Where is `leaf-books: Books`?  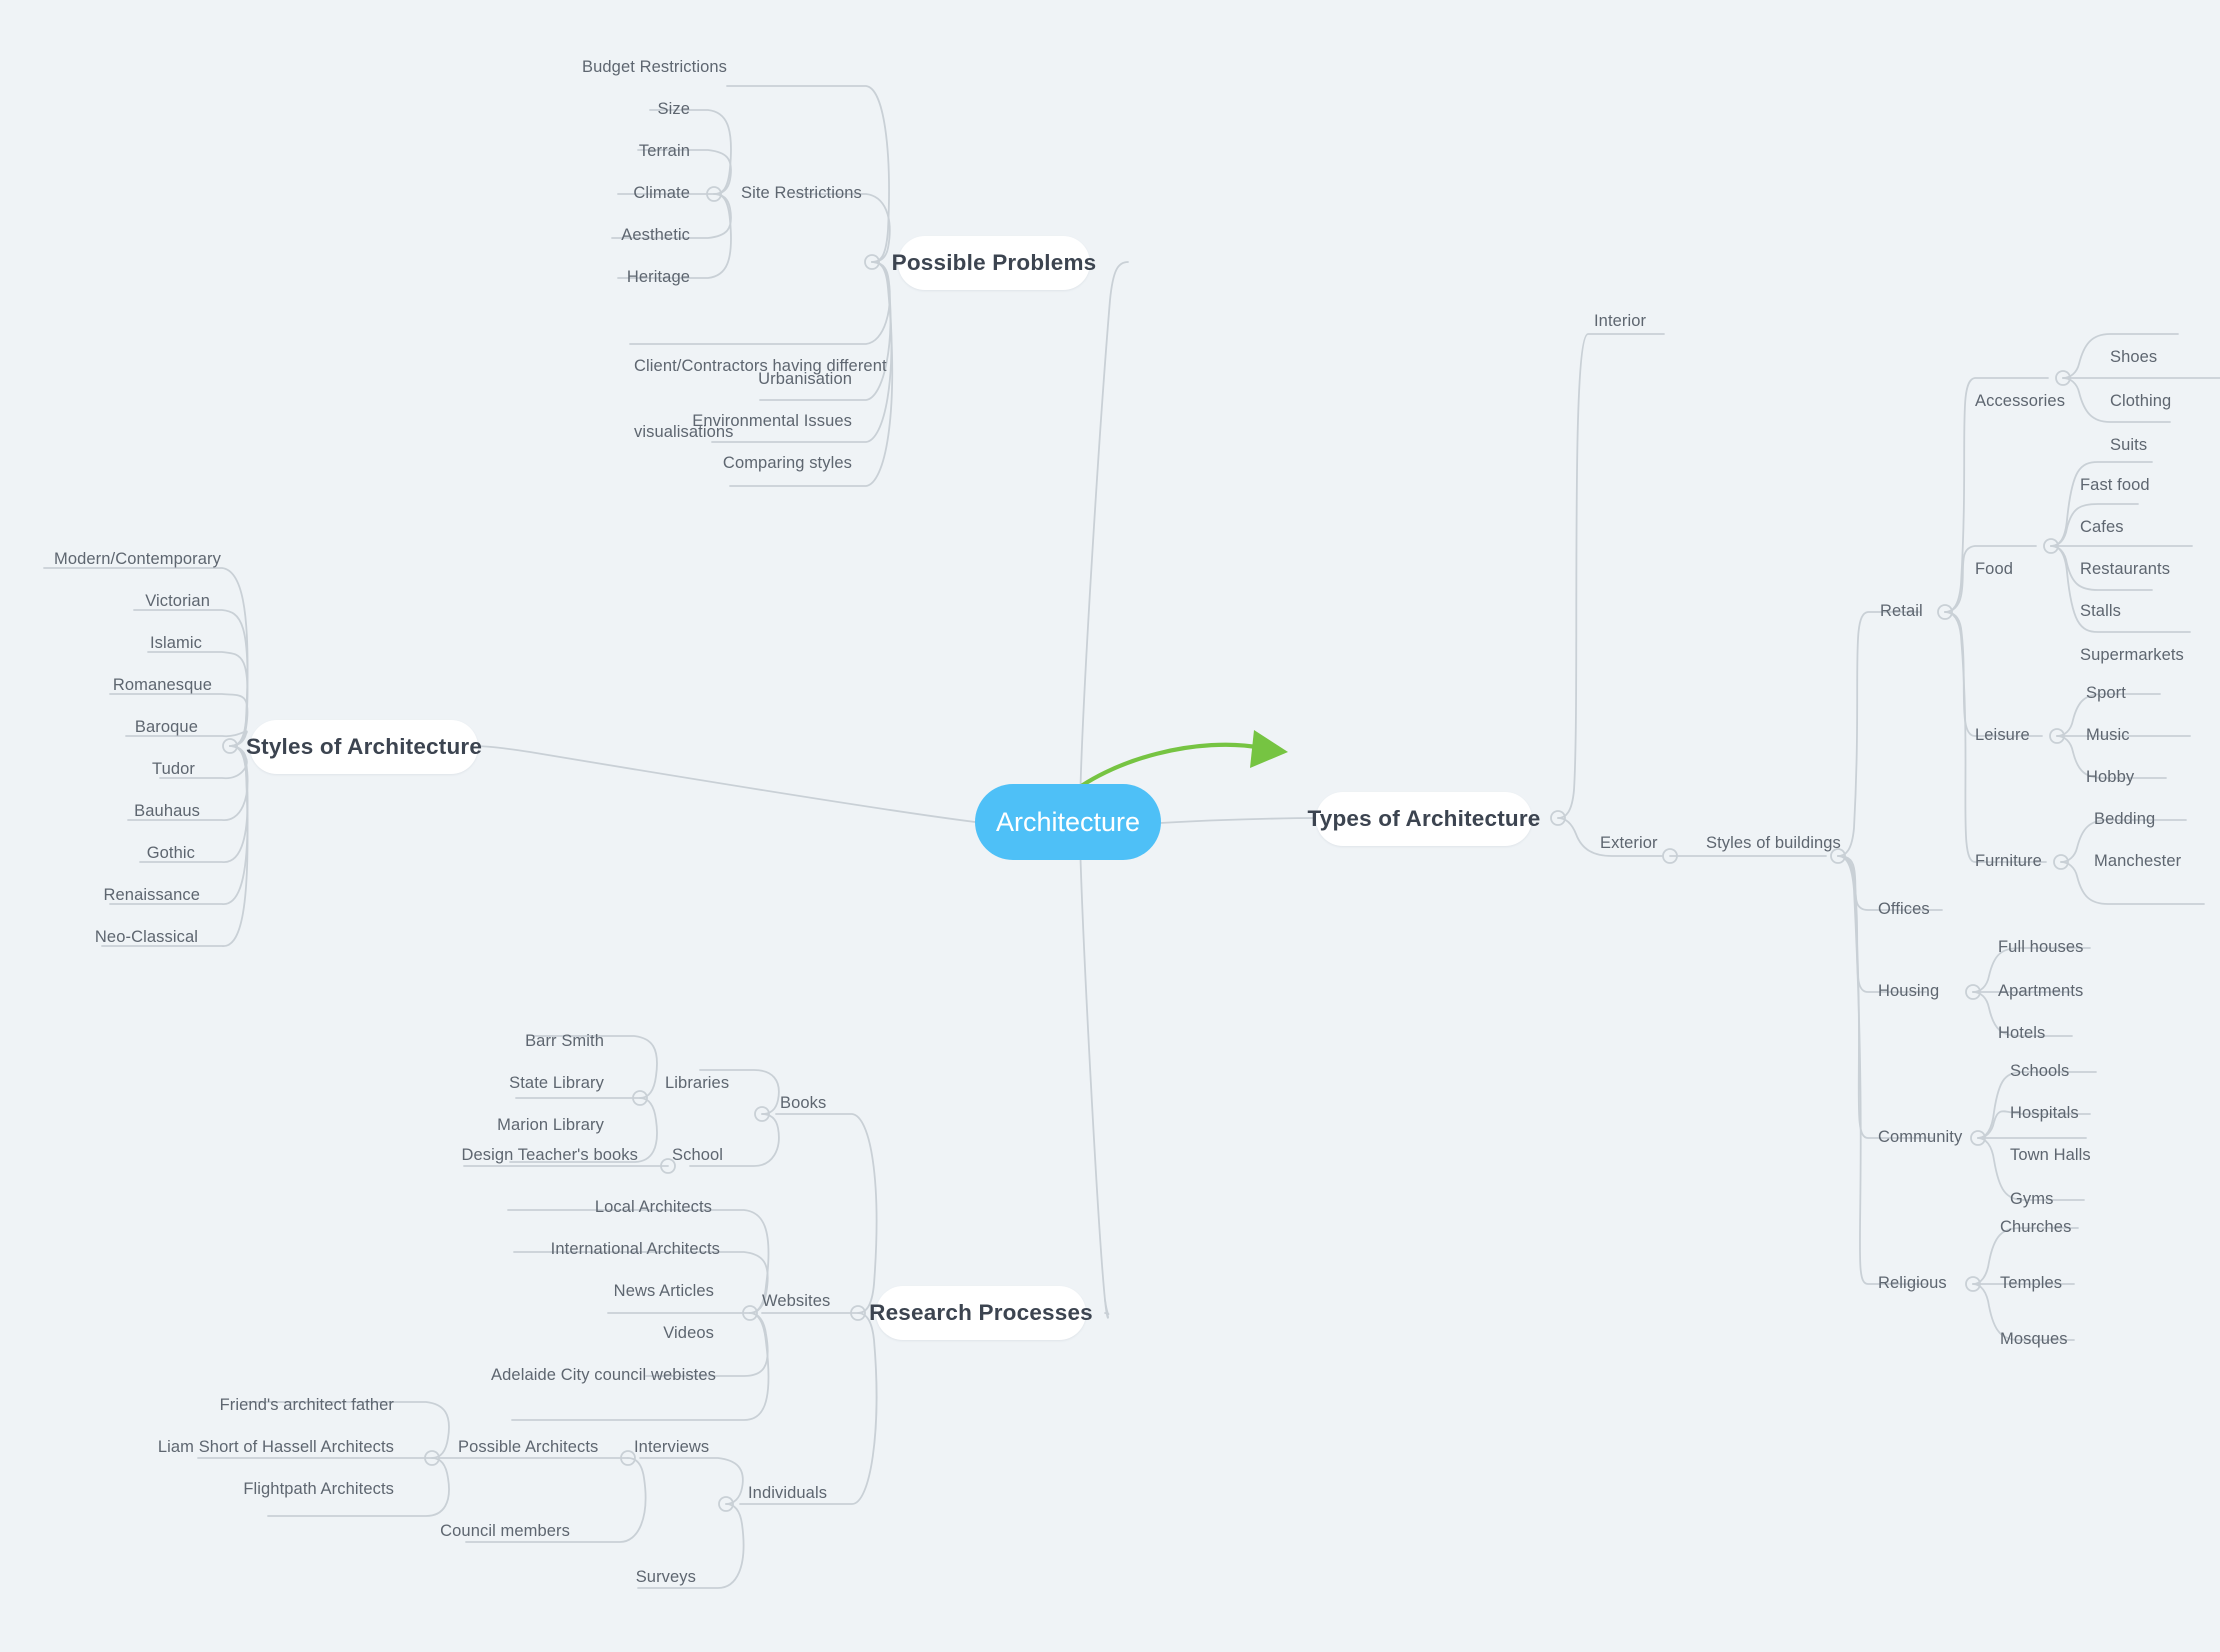 leaf-books: Books is located at coordinates (803, 1103).